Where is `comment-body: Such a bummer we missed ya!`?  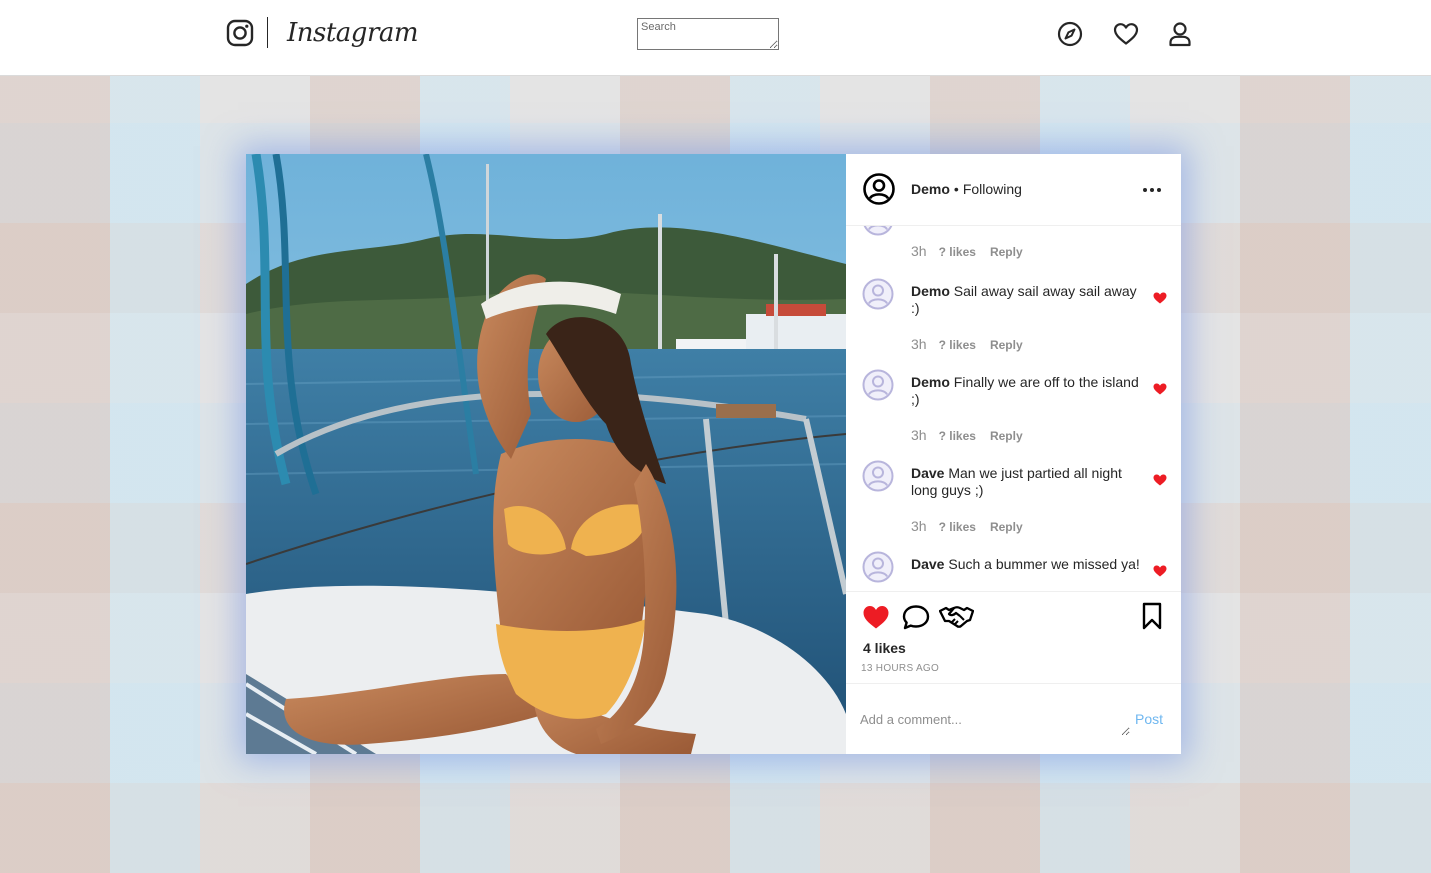 comment-body: Such a bummer we missed ya! is located at coordinates (1044, 564).